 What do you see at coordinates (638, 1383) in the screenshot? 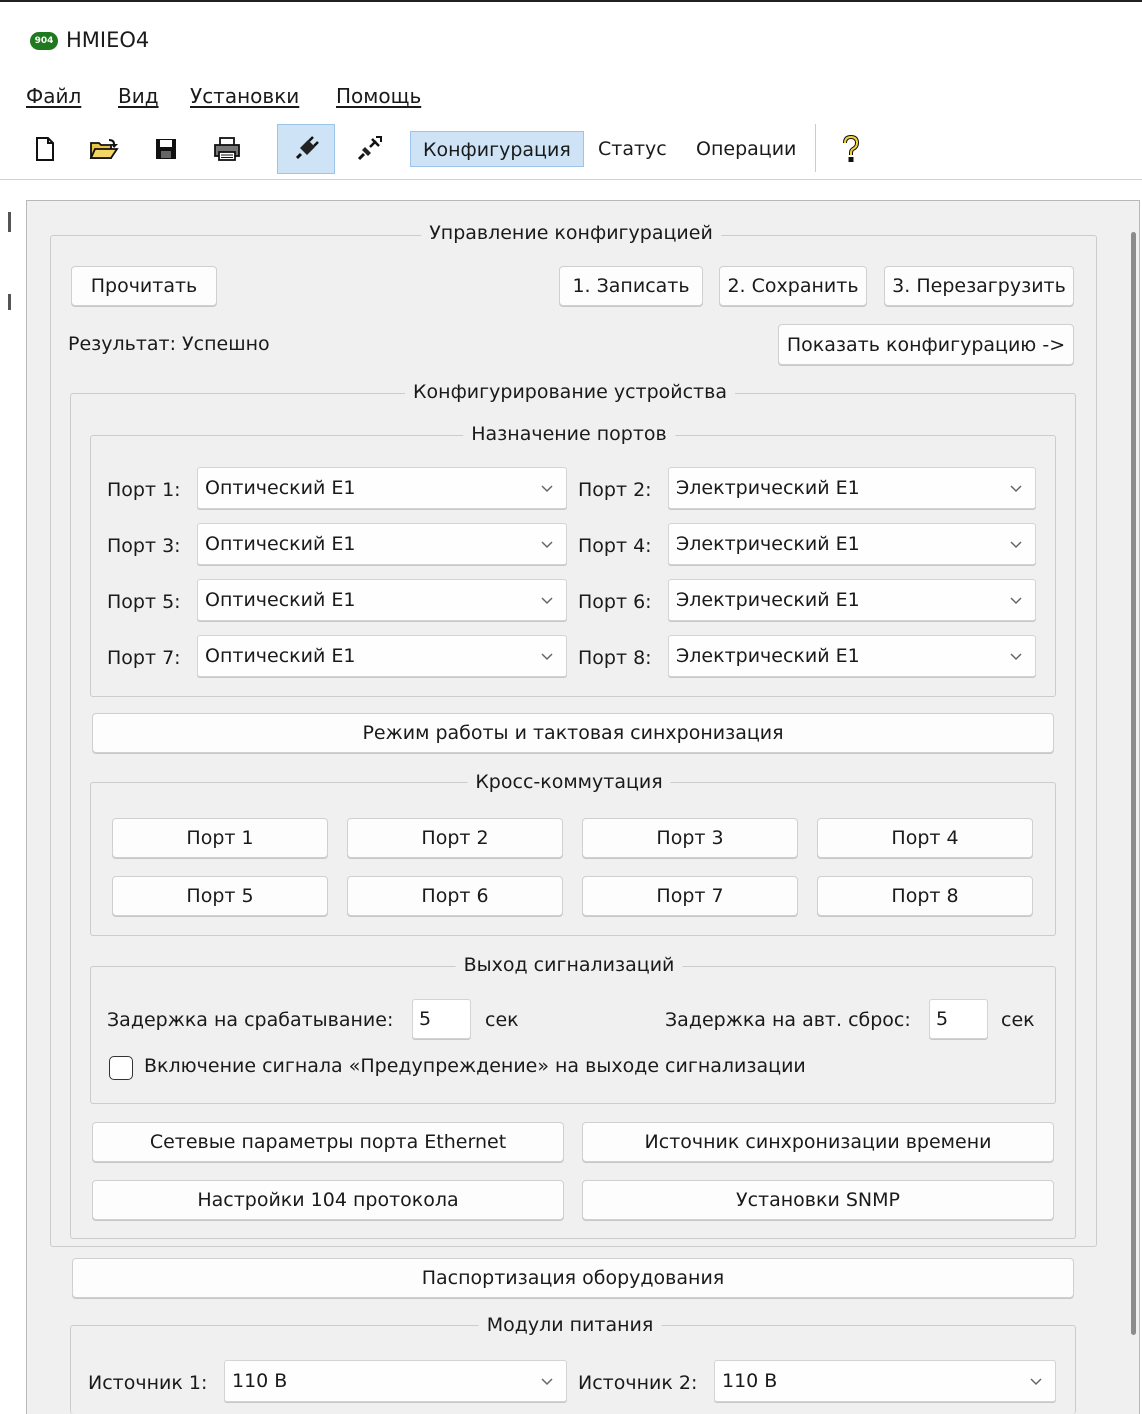
I see `source2-label: Источник 2:` at bounding box center [638, 1383].